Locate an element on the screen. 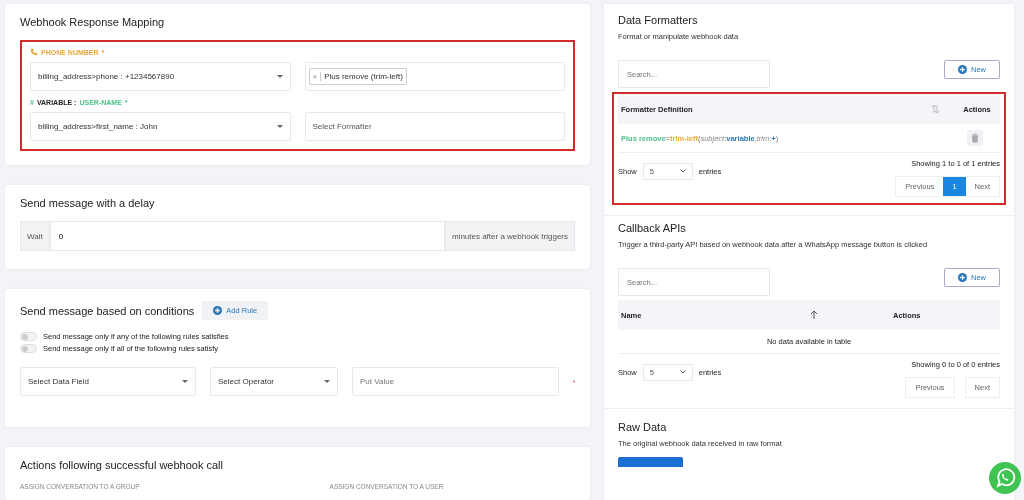  data-field-select: billing_address>first_name : John is located at coordinates (160, 126).